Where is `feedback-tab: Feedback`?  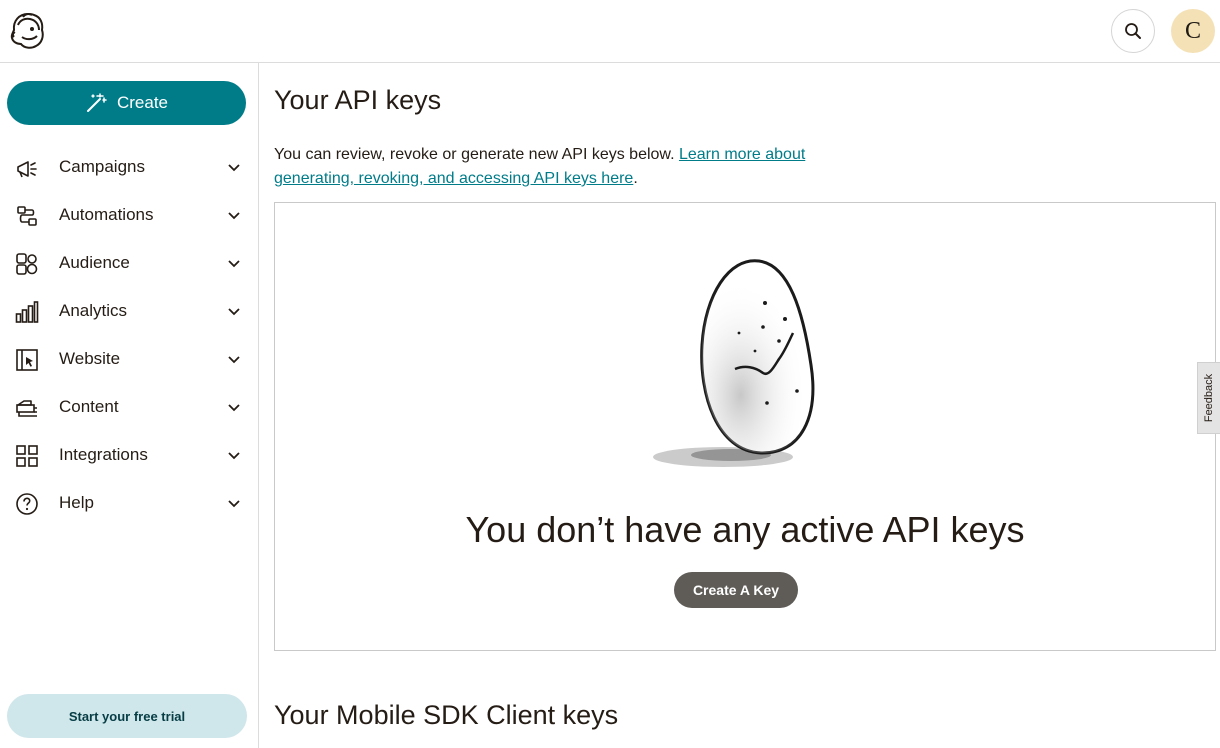 feedback-tab: Feedback is located at coordinates (1208, 398).